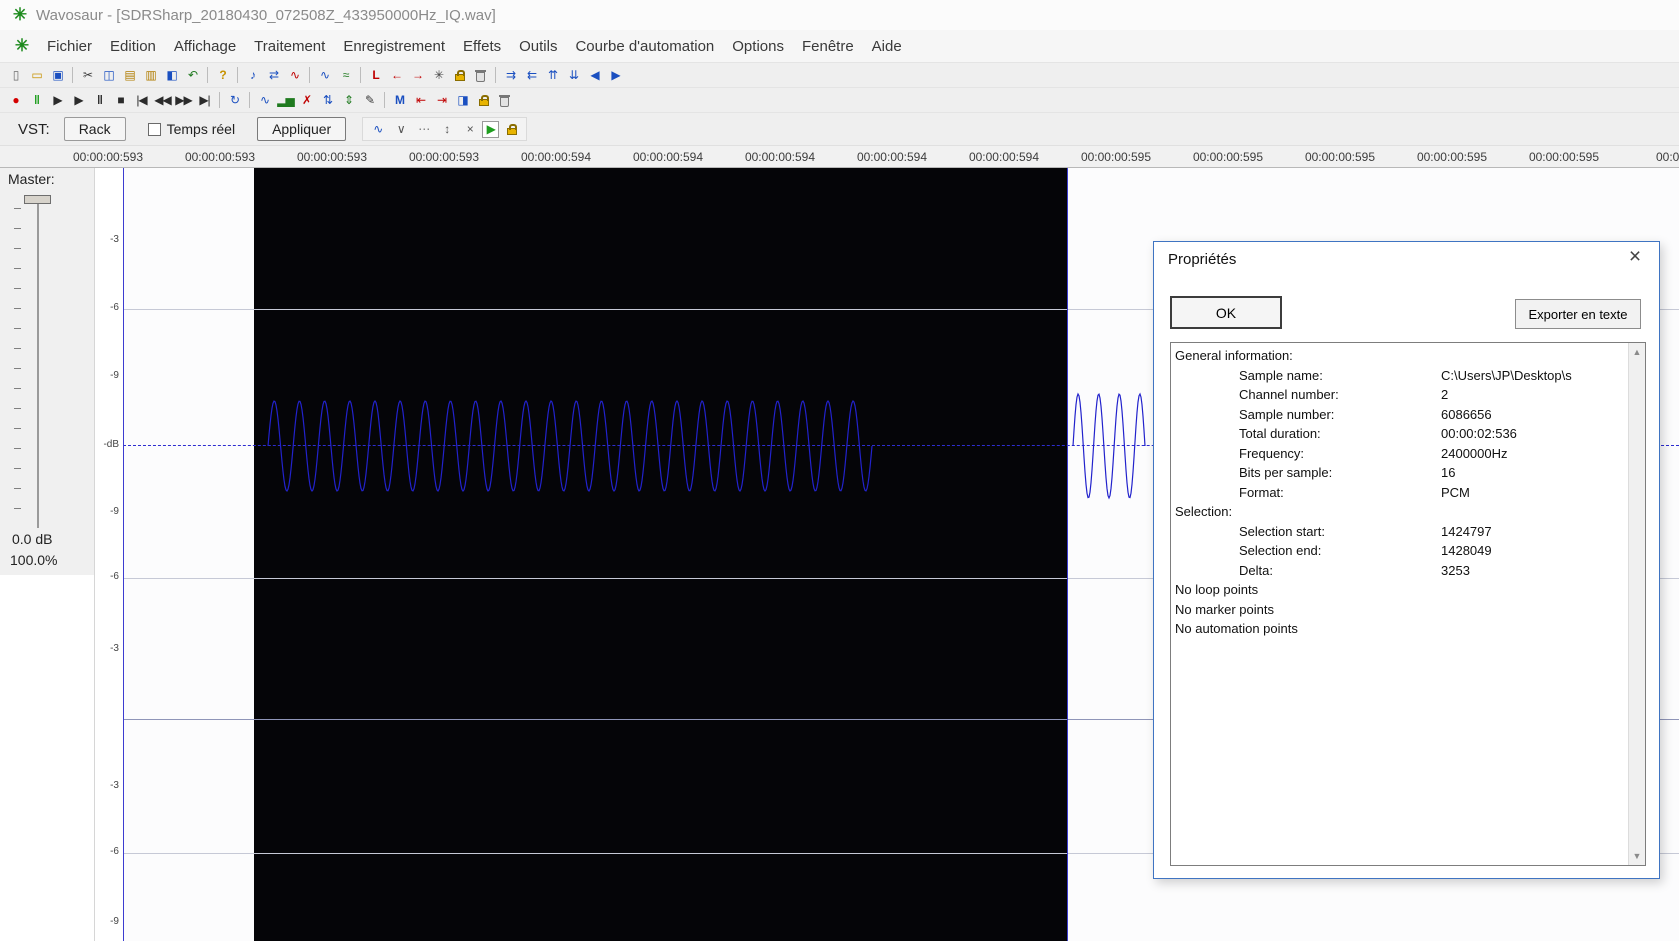 The height and width of the screenshot is (941, 1679). What do you see at coordinates (399, 100) in the screenshot?
I see `marker-icon: M` at bounding box center [399, 100].